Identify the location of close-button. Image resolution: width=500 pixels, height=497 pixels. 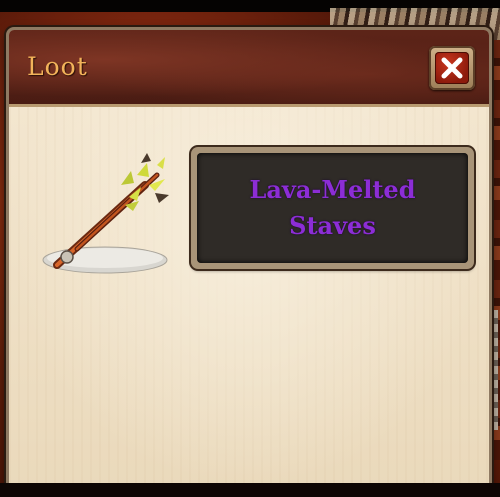
(452, 68).